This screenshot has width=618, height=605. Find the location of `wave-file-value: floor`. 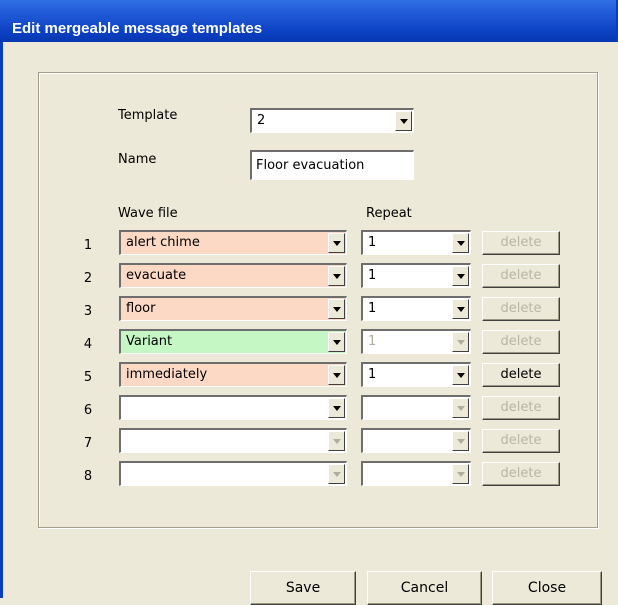

wave-file-value: floor is located at coordinates (141, 308).